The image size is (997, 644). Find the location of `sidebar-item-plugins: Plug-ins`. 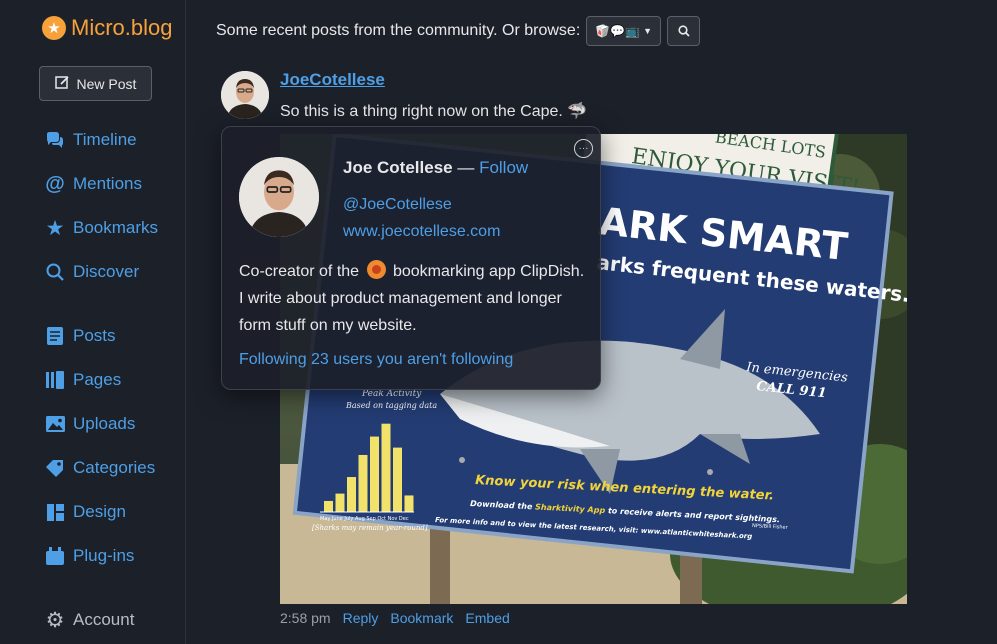

sidebar-item-plugins: Plug-ins is located at coordinates (89, 556).